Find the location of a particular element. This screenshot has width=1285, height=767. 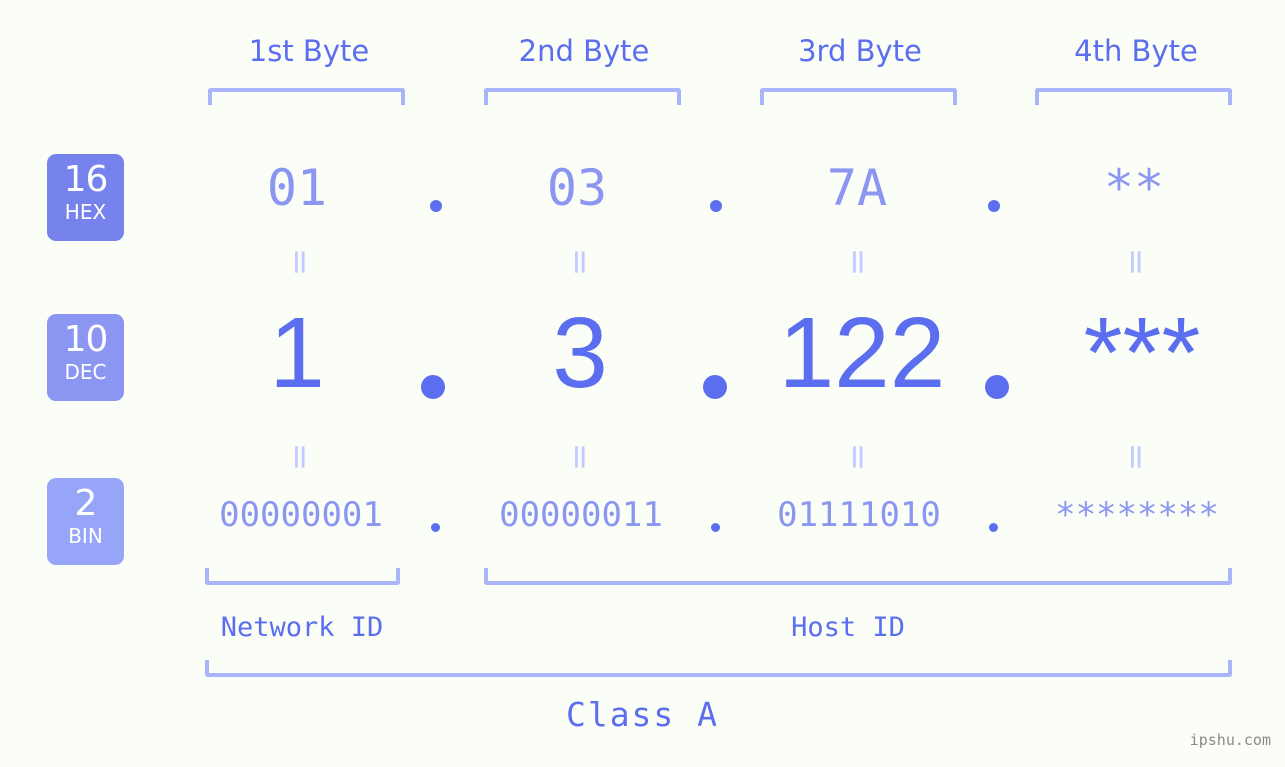

byte-header-4: 4th Byte is located at coordinates (1136, 51).